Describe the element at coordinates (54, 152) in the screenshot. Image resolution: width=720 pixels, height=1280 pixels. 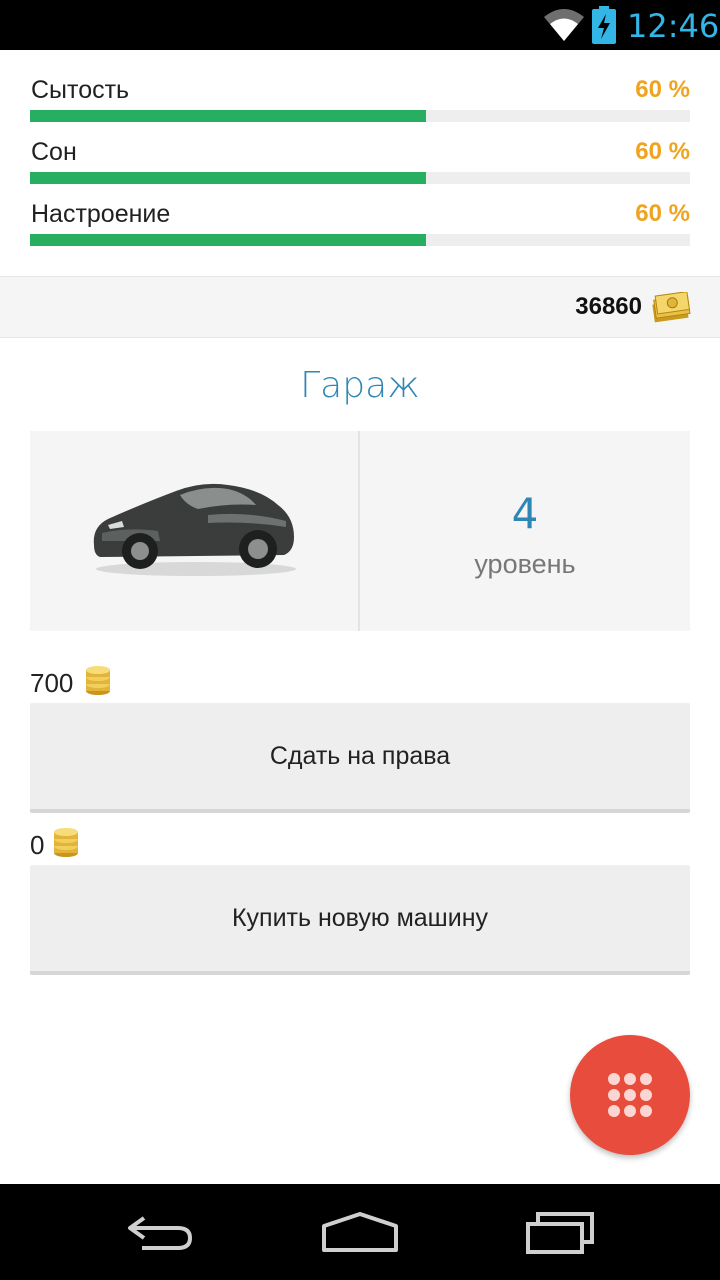
I see `stat-label: Сон` at that location.